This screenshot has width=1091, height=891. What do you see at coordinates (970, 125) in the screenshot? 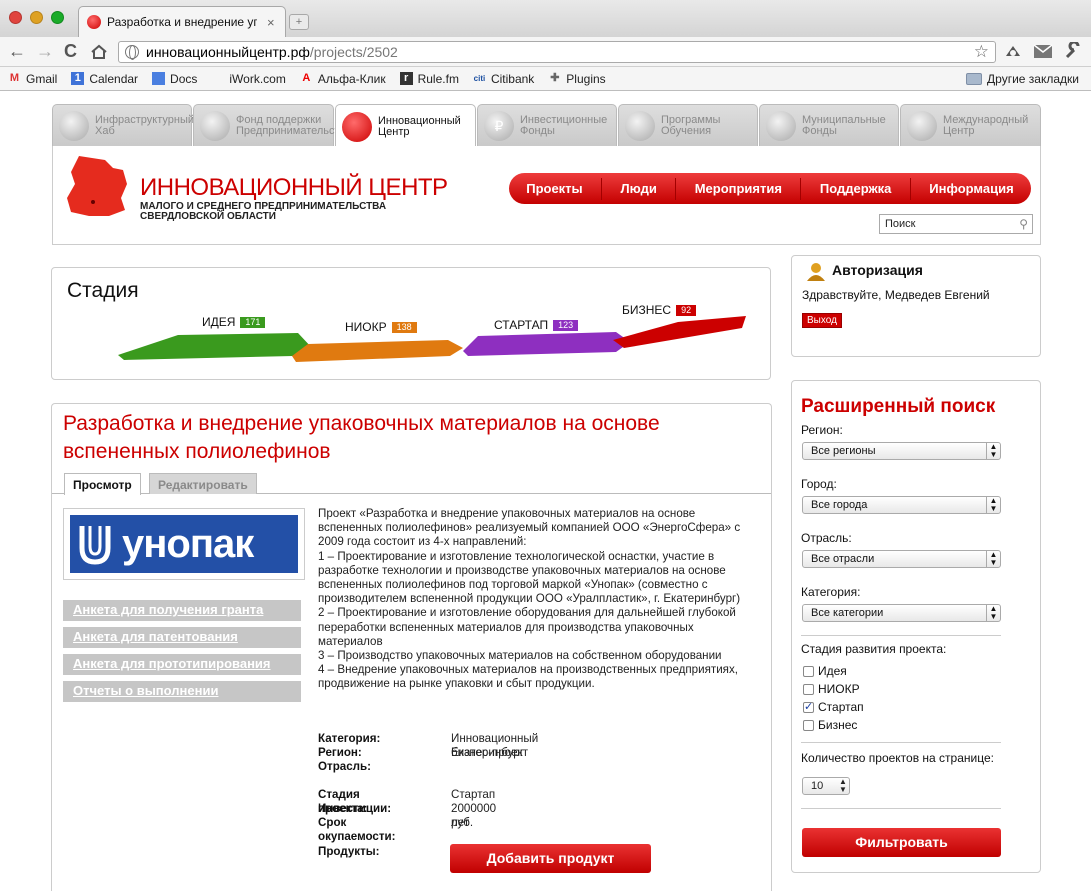
I see `tab-international-center: Международный Центр` at bounding box center [970, 125].